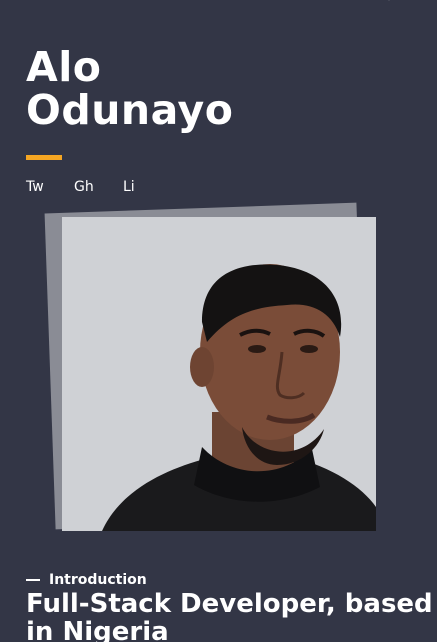 Image resolution: width=437 pixels, height=642 pixels. I want to click on section-label: Introduction, so click(86, 580).